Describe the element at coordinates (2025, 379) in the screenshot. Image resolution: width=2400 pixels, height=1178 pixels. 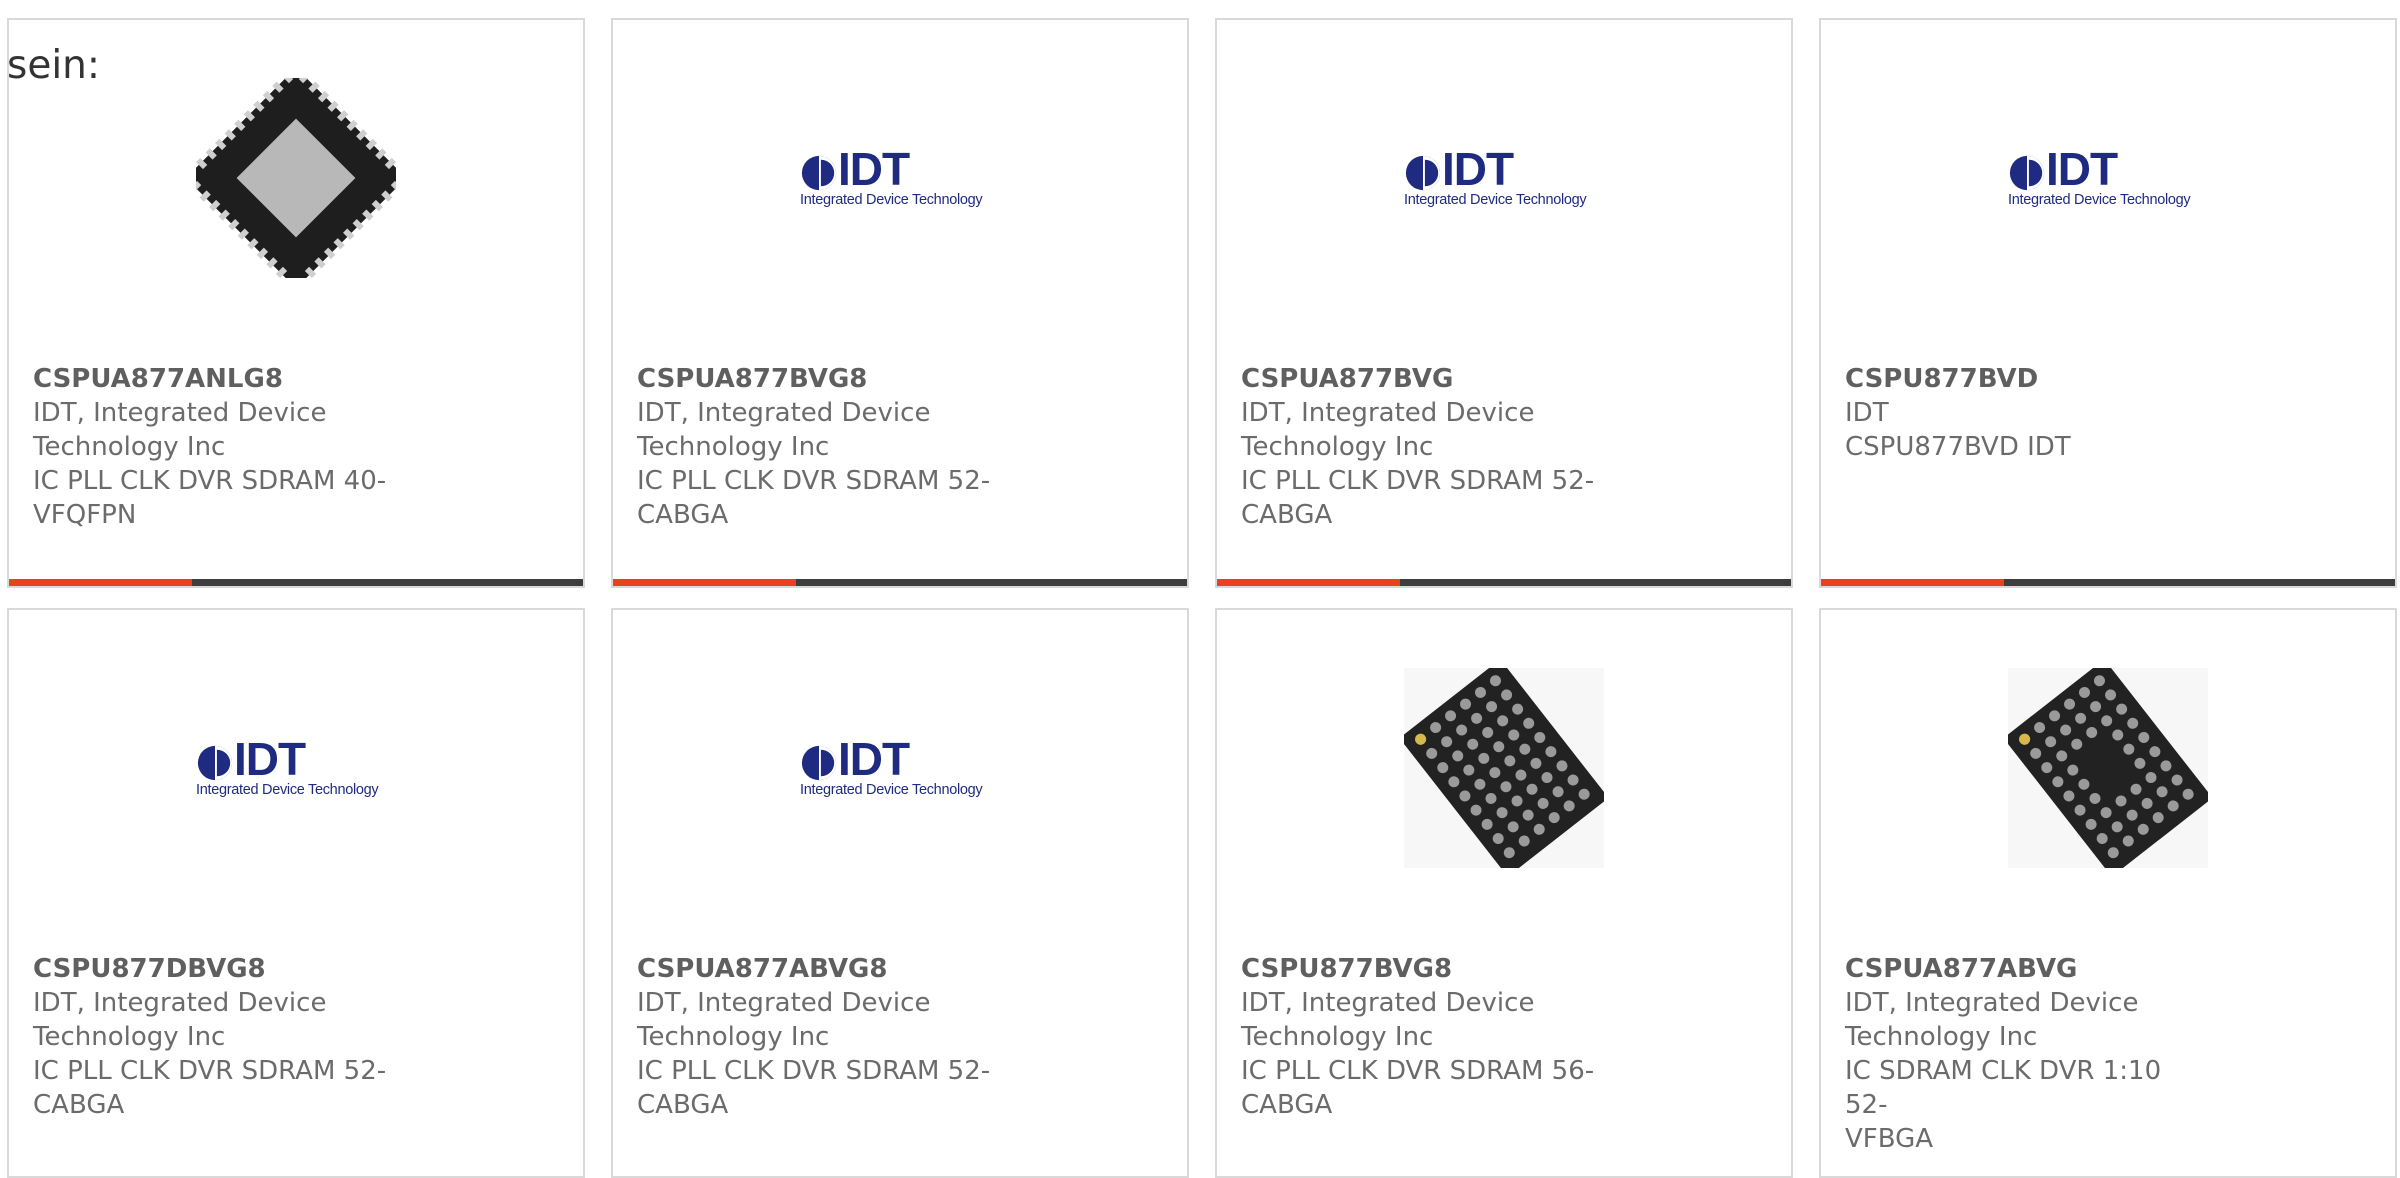
I see `part-number: CSPU877BVD` at that location.